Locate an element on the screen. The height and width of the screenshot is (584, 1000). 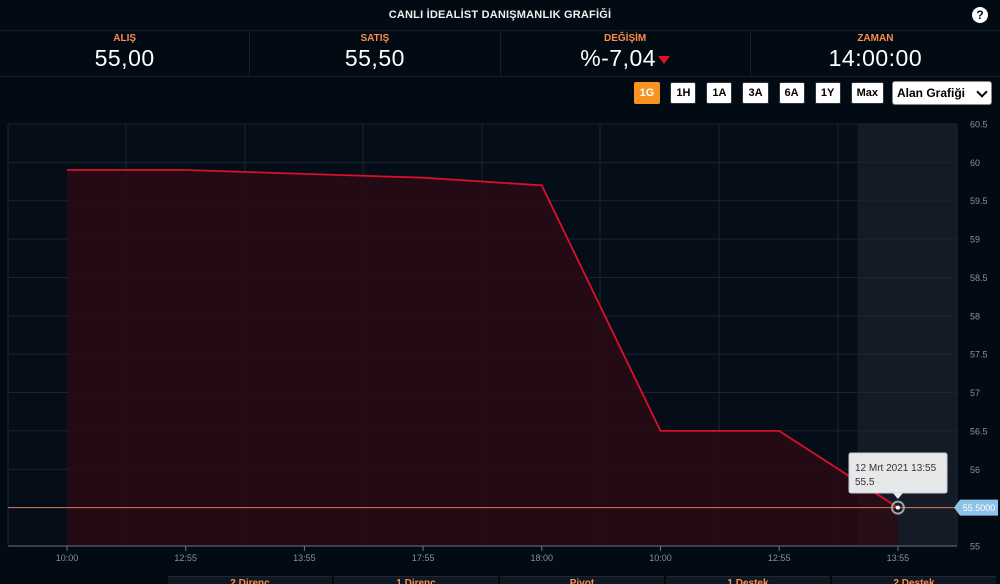
tab-destek-2: 2.Destek is located at coordinates (914, 580).